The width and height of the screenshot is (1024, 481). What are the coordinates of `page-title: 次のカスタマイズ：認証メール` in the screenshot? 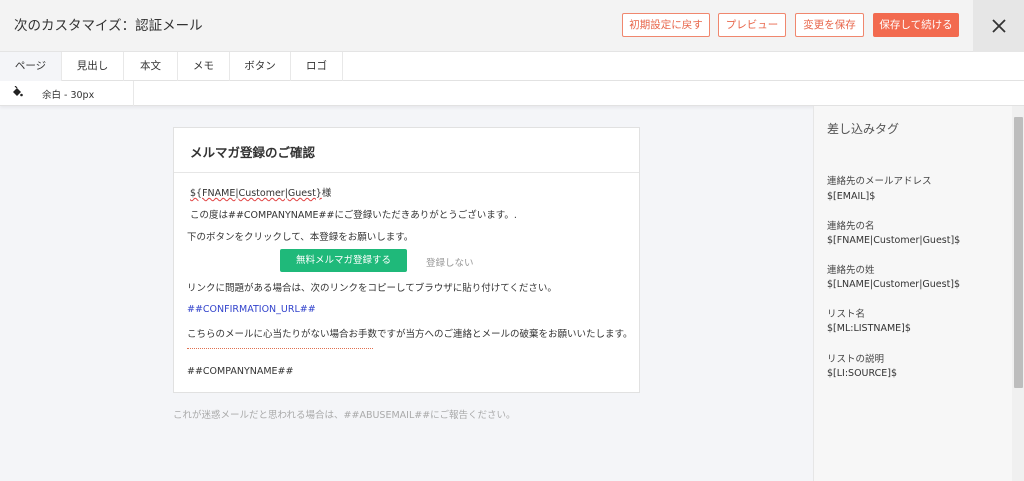 It's located at (108, 26).